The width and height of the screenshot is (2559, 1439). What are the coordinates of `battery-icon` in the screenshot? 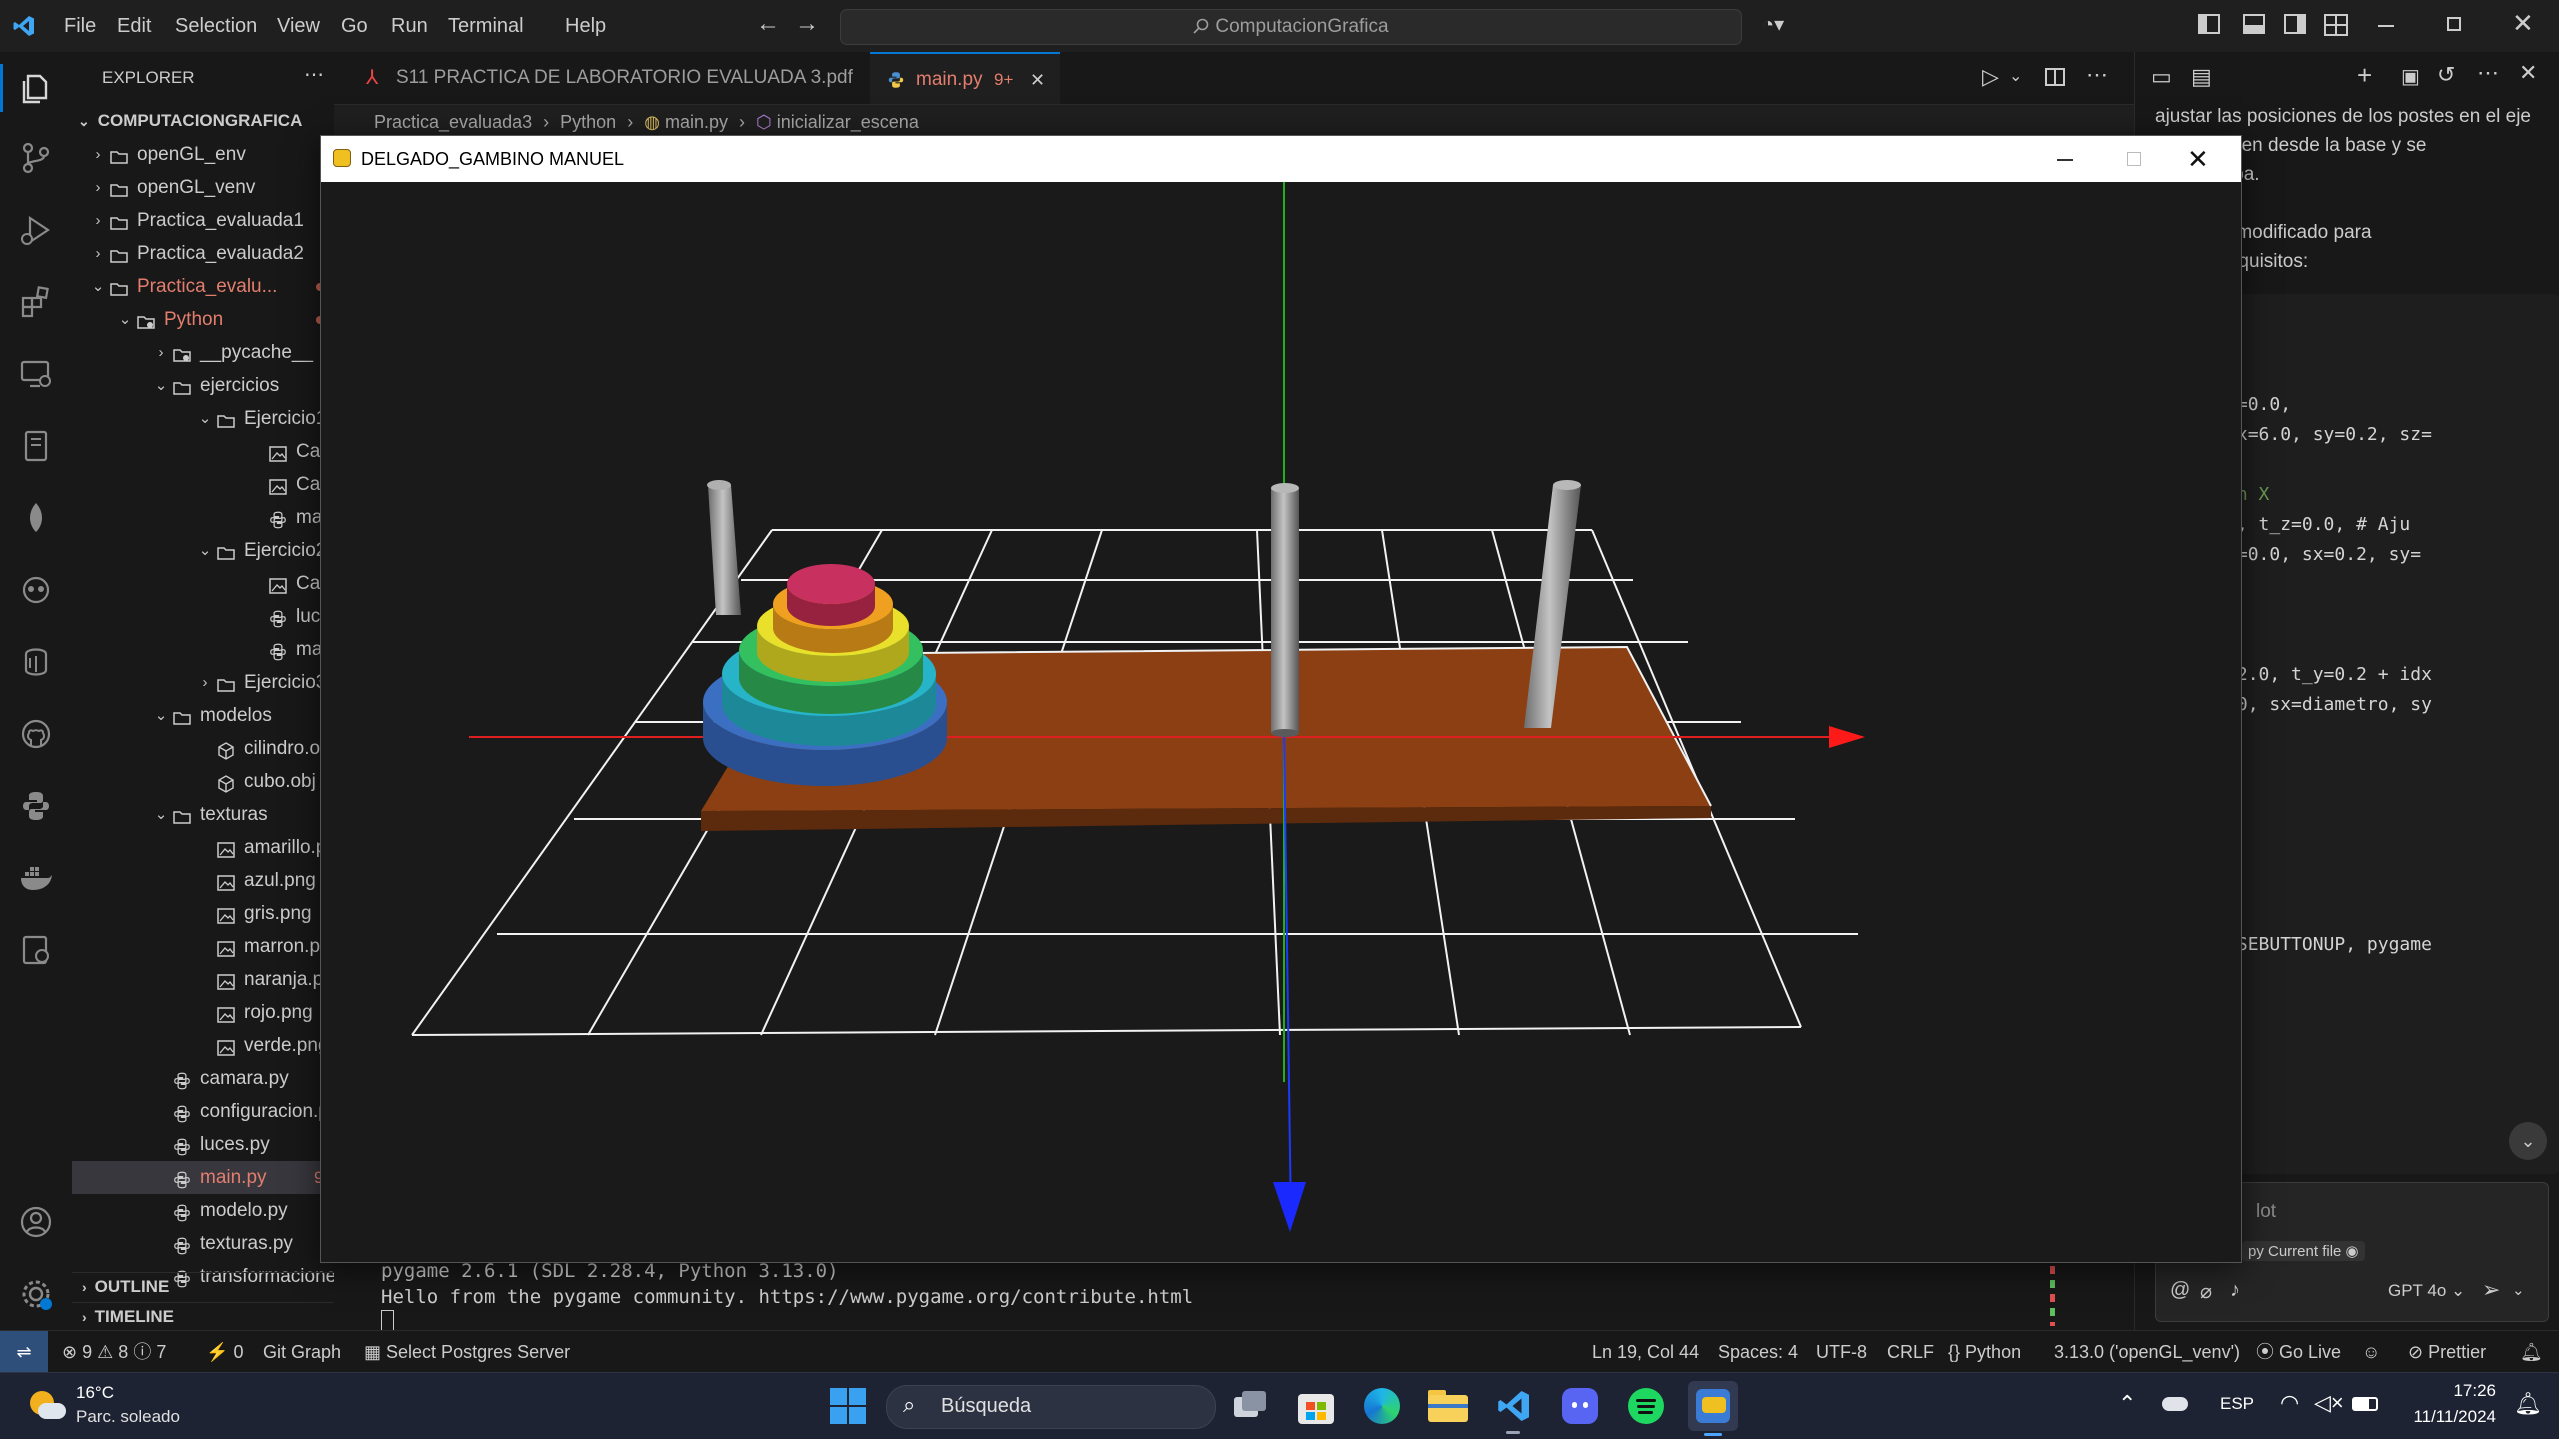 It's located at (2365, 1404).